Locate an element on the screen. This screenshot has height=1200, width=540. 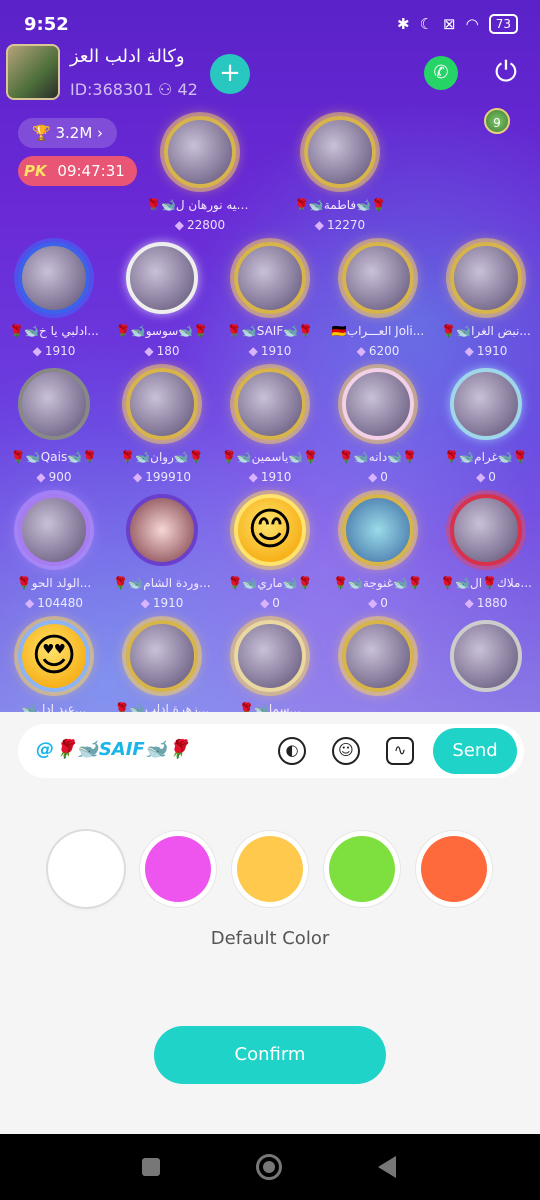
battery-icon: 73 is located at coordinates (503, 24).